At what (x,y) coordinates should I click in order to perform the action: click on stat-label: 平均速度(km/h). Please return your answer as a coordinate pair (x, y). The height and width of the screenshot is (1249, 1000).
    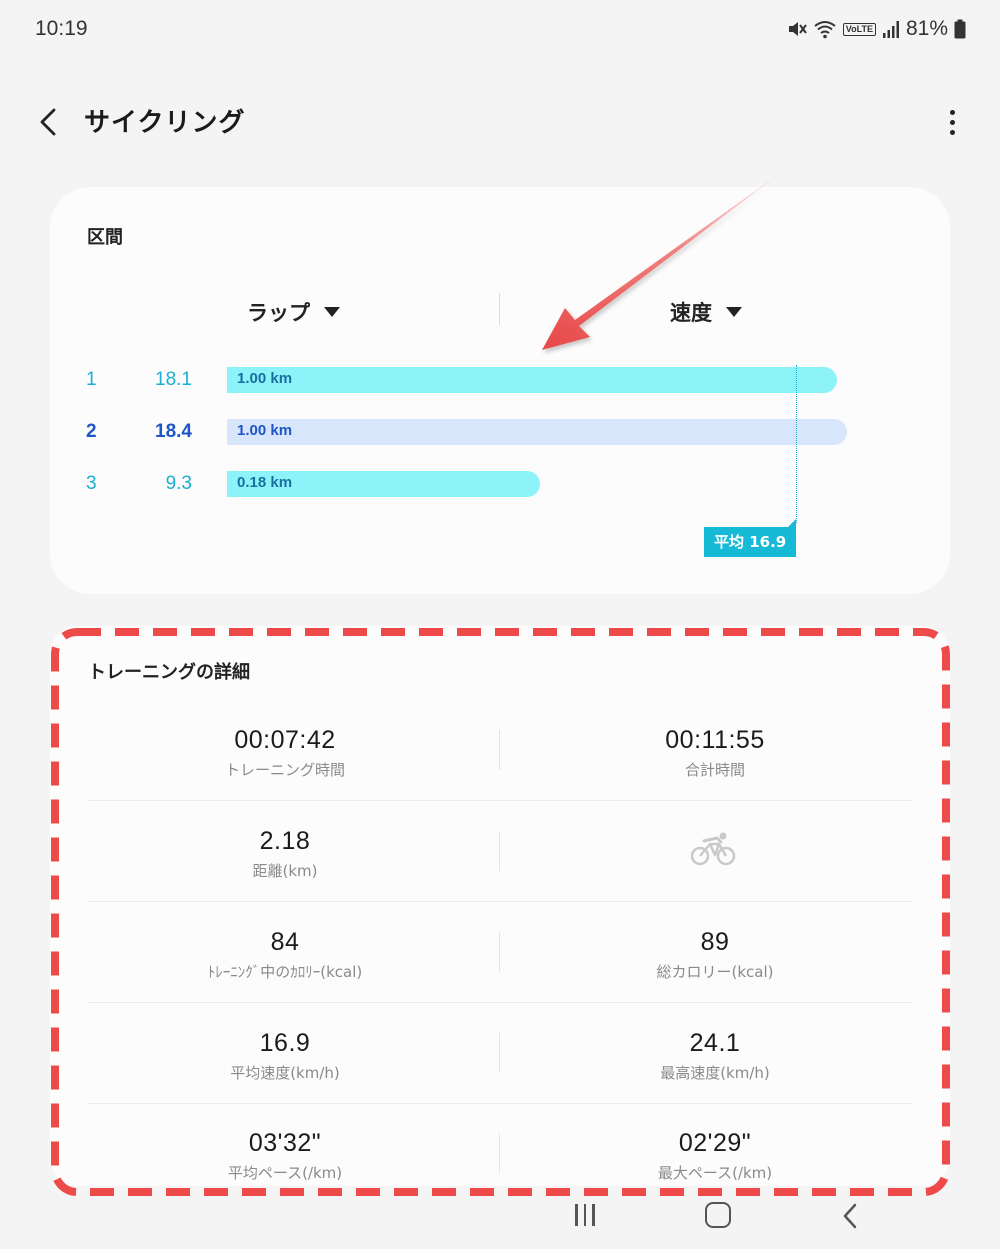
    Looking at the image, I should click on (285, 1073).